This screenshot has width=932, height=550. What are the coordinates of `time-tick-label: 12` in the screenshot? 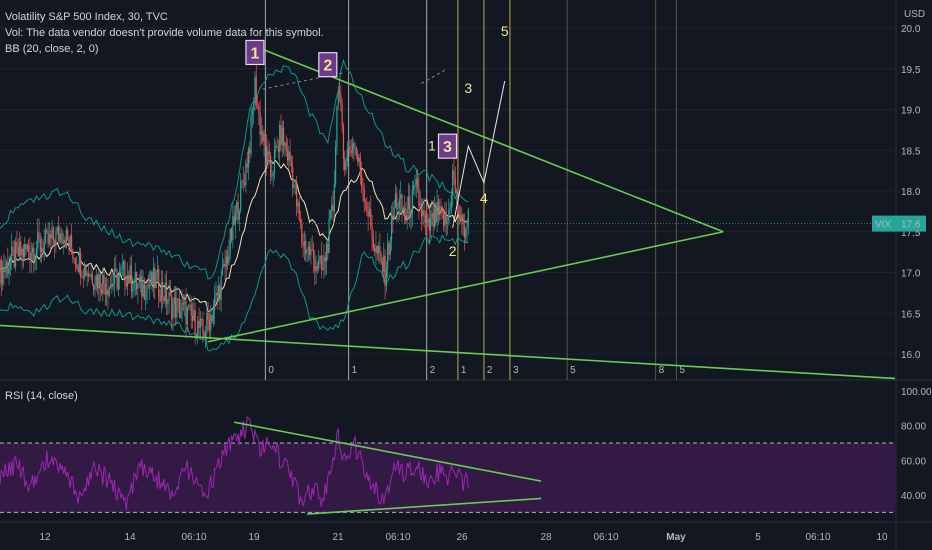 It's located at (45, 537).